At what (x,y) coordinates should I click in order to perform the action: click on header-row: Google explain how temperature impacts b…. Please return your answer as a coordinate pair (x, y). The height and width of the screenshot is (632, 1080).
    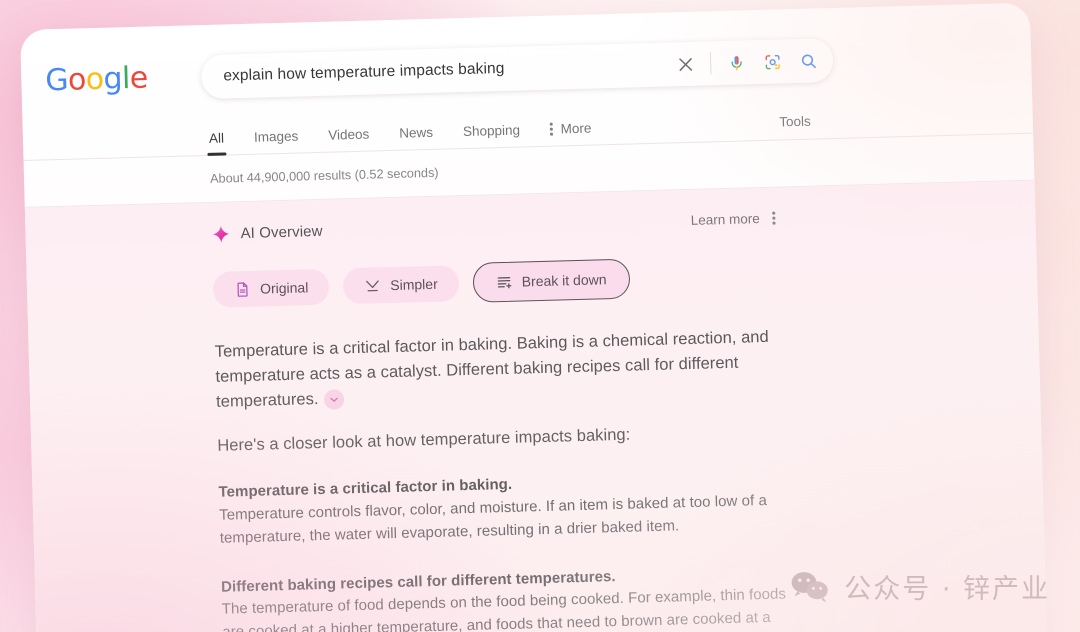
    Looking at the image, I should click on (526, 68).